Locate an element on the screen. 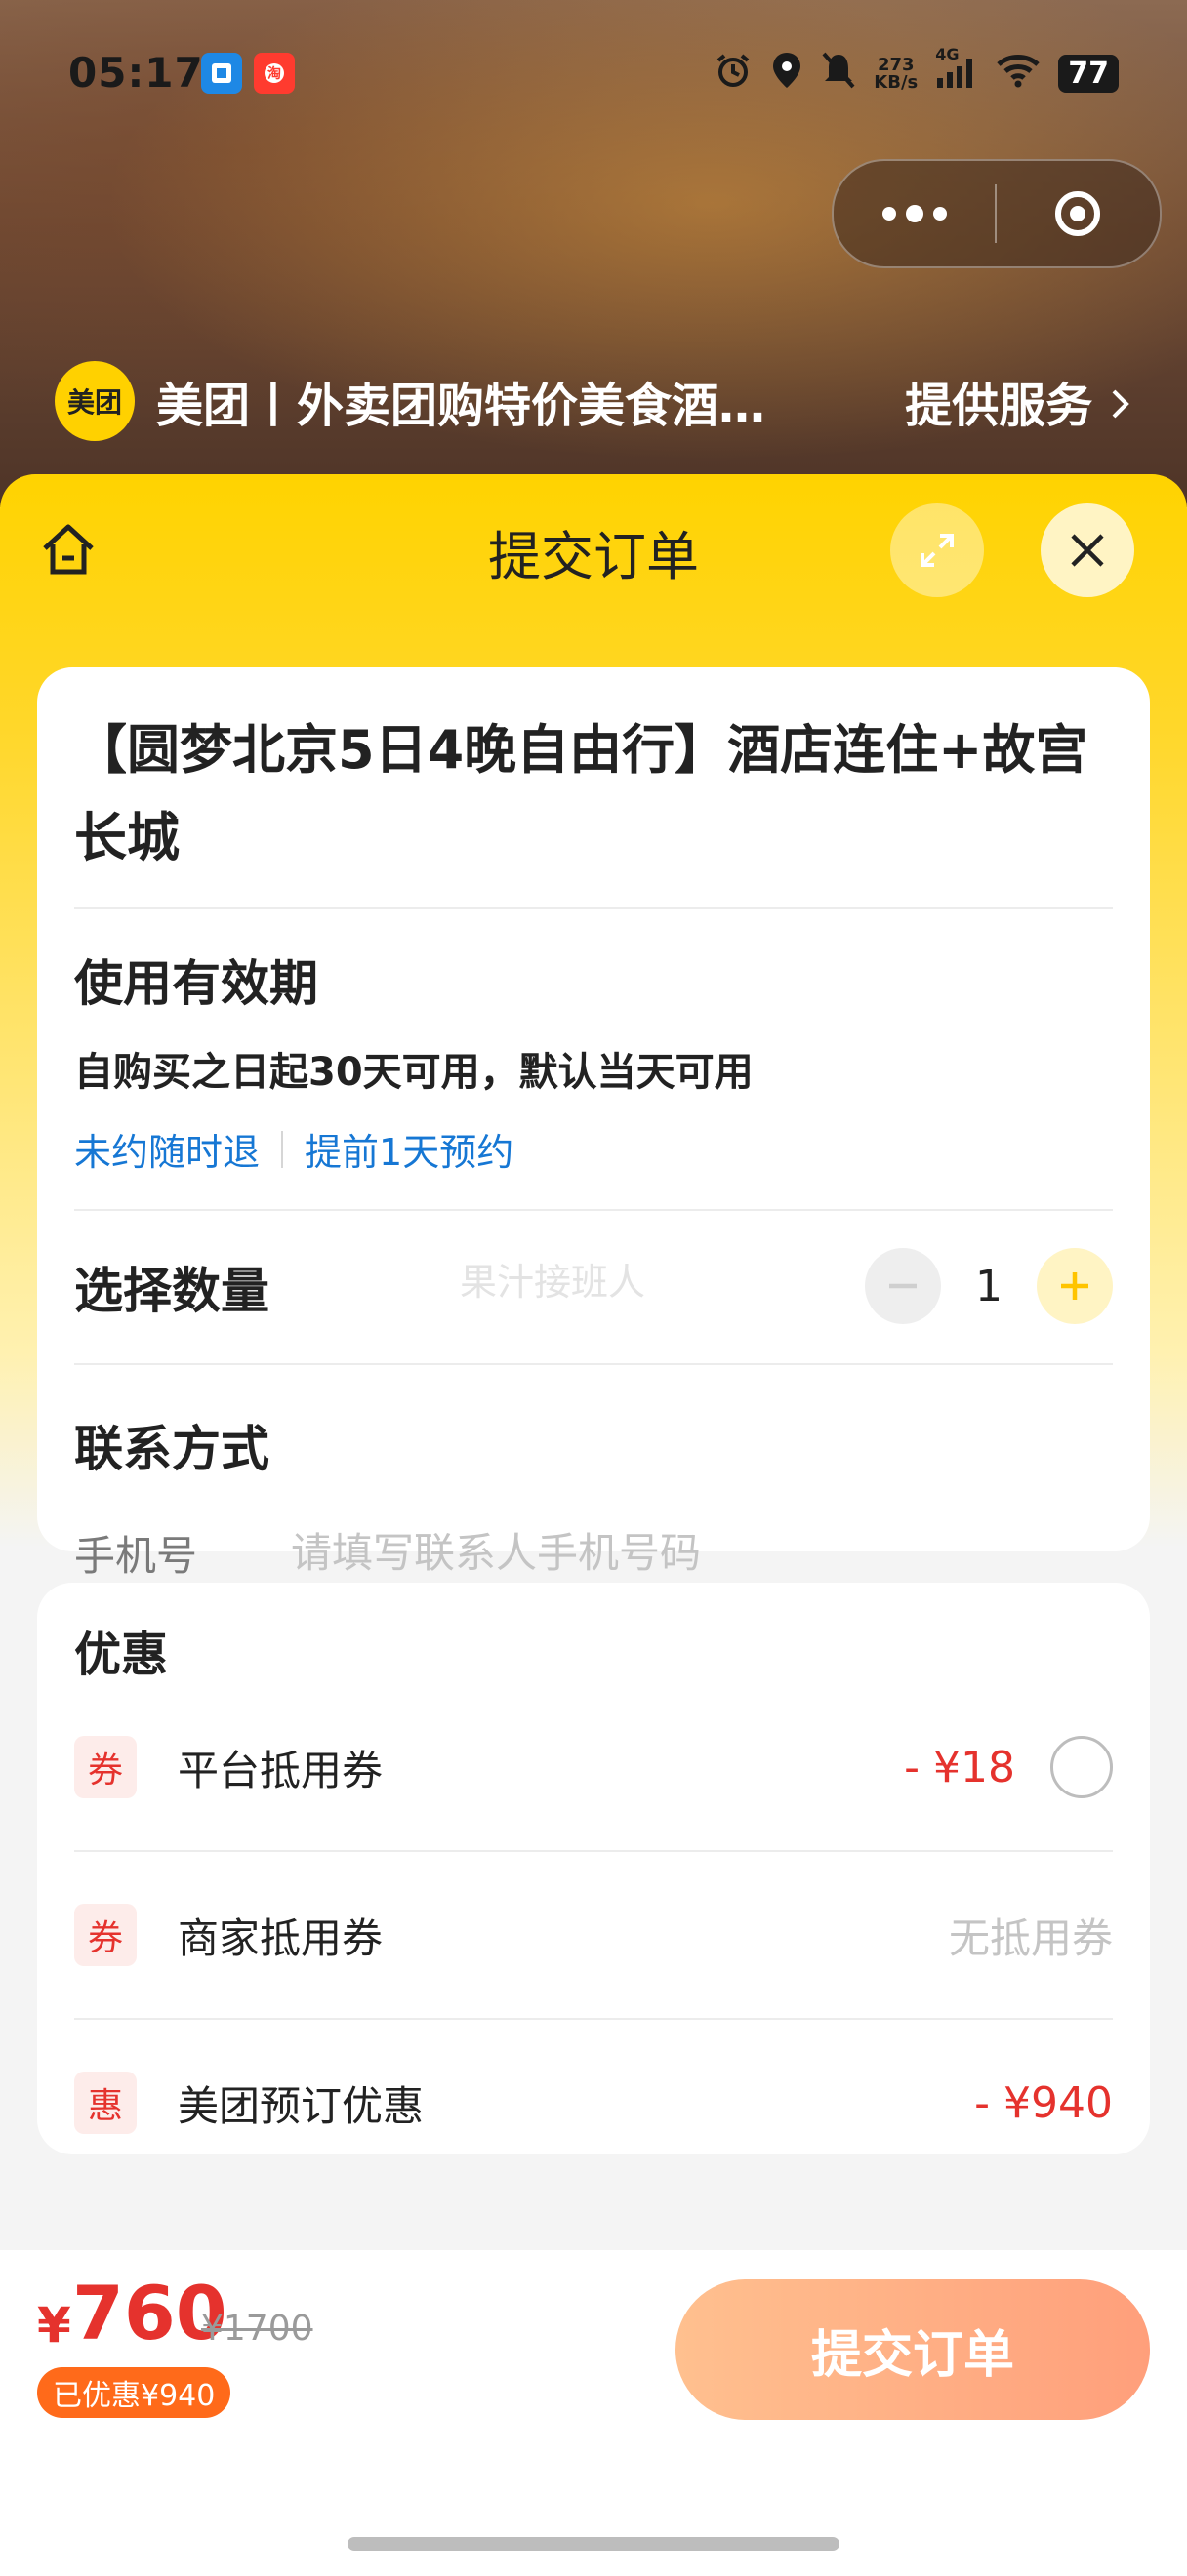  close-button is located at coordinates (1087, 550).